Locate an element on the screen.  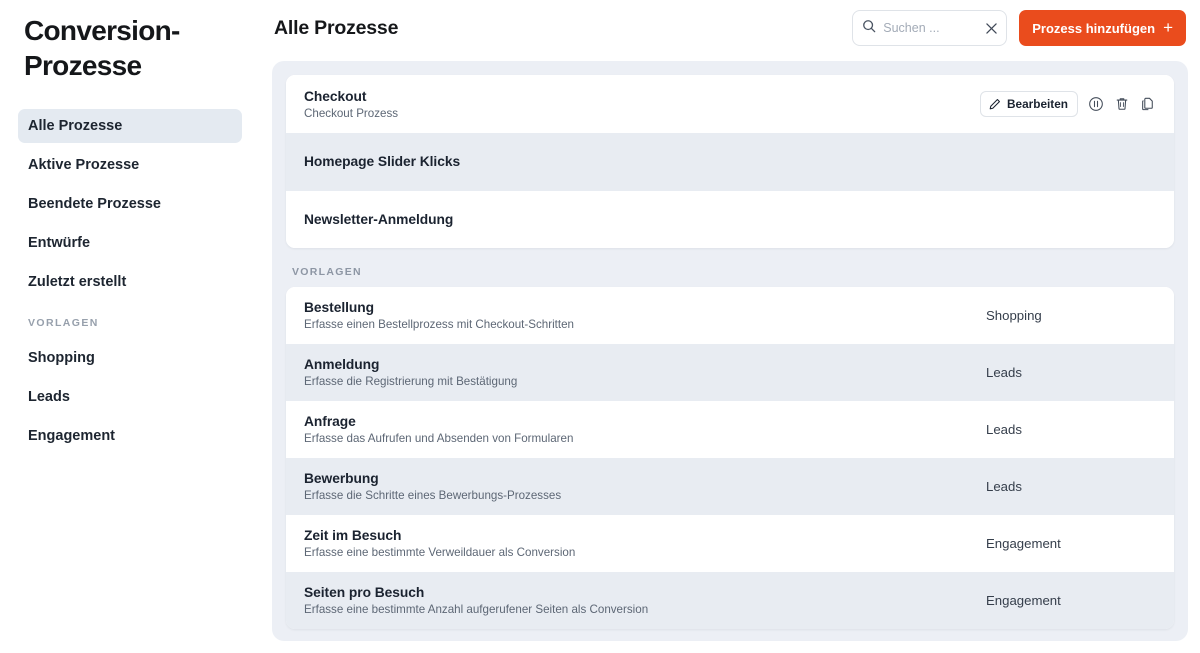
process-title: Newsletter-Anmeldung is located at coordinates (379, 219).